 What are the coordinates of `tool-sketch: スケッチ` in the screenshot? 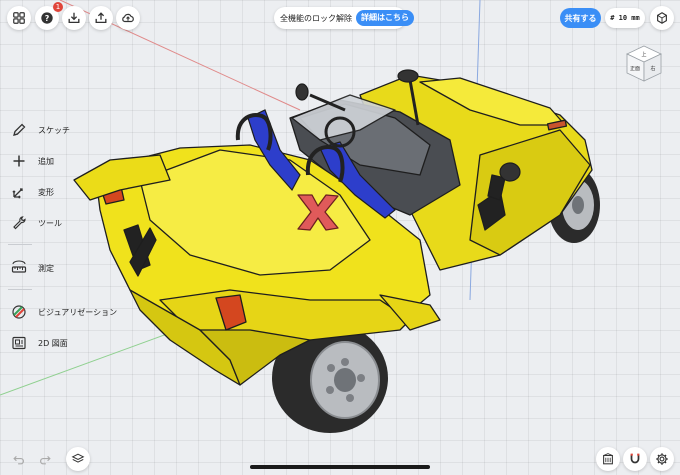 It's located at (40, 130).